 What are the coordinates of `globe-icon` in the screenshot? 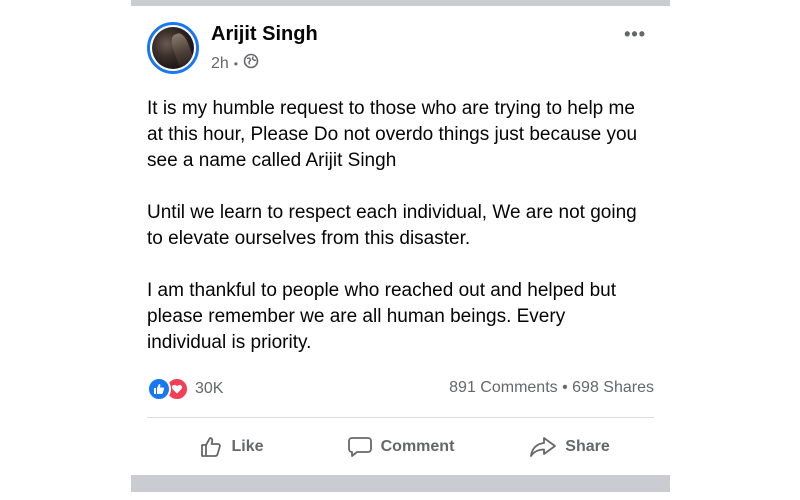 It's located at (251, 63).